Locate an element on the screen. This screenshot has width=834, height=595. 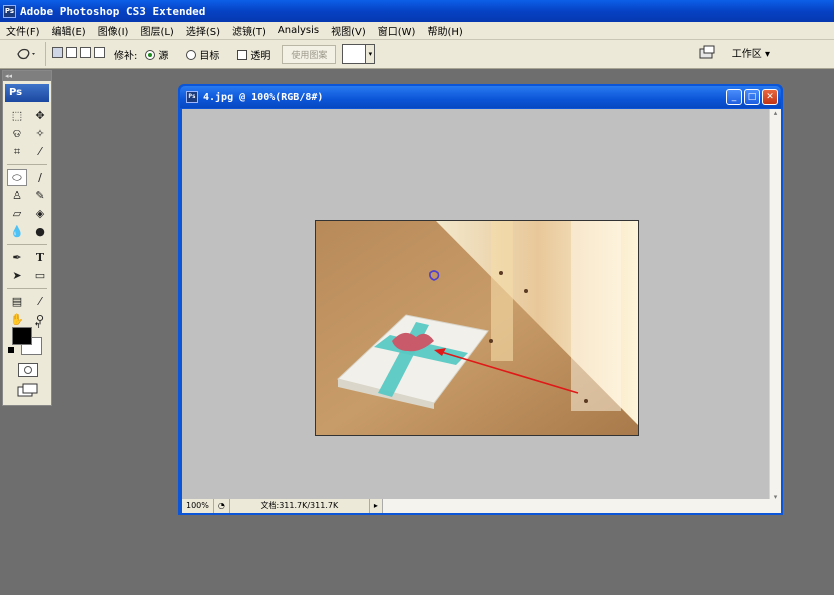
marquee-tool-icon: ⬚ is located at coordinates (17, 115).